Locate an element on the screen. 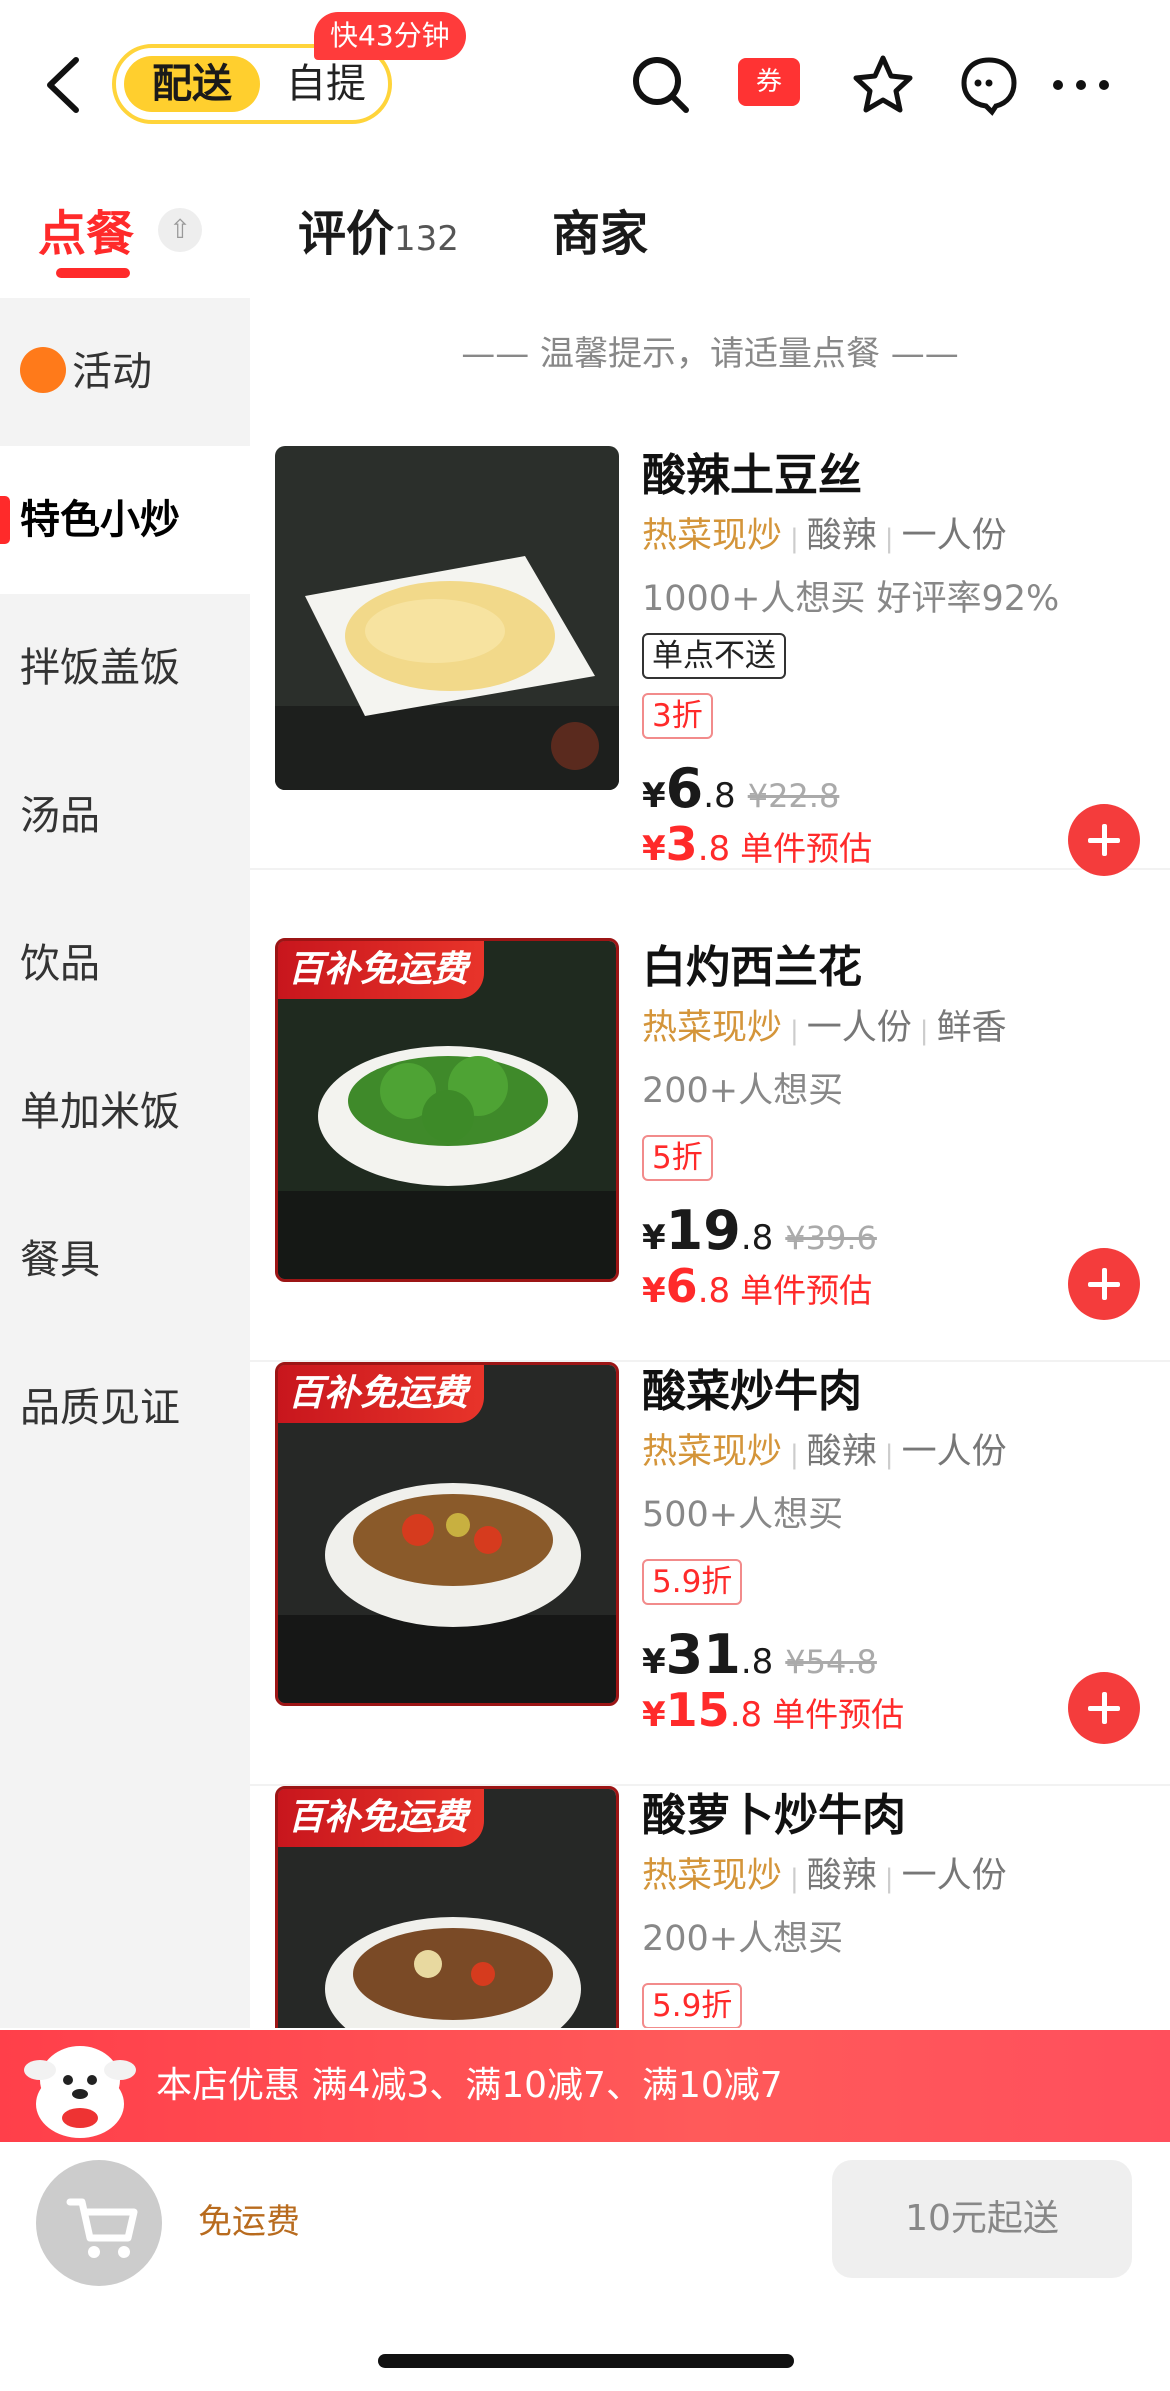 The height and width of the screenshot is (2391, 1170). tab-order: 点餐 is located at coordinates (86, 229).